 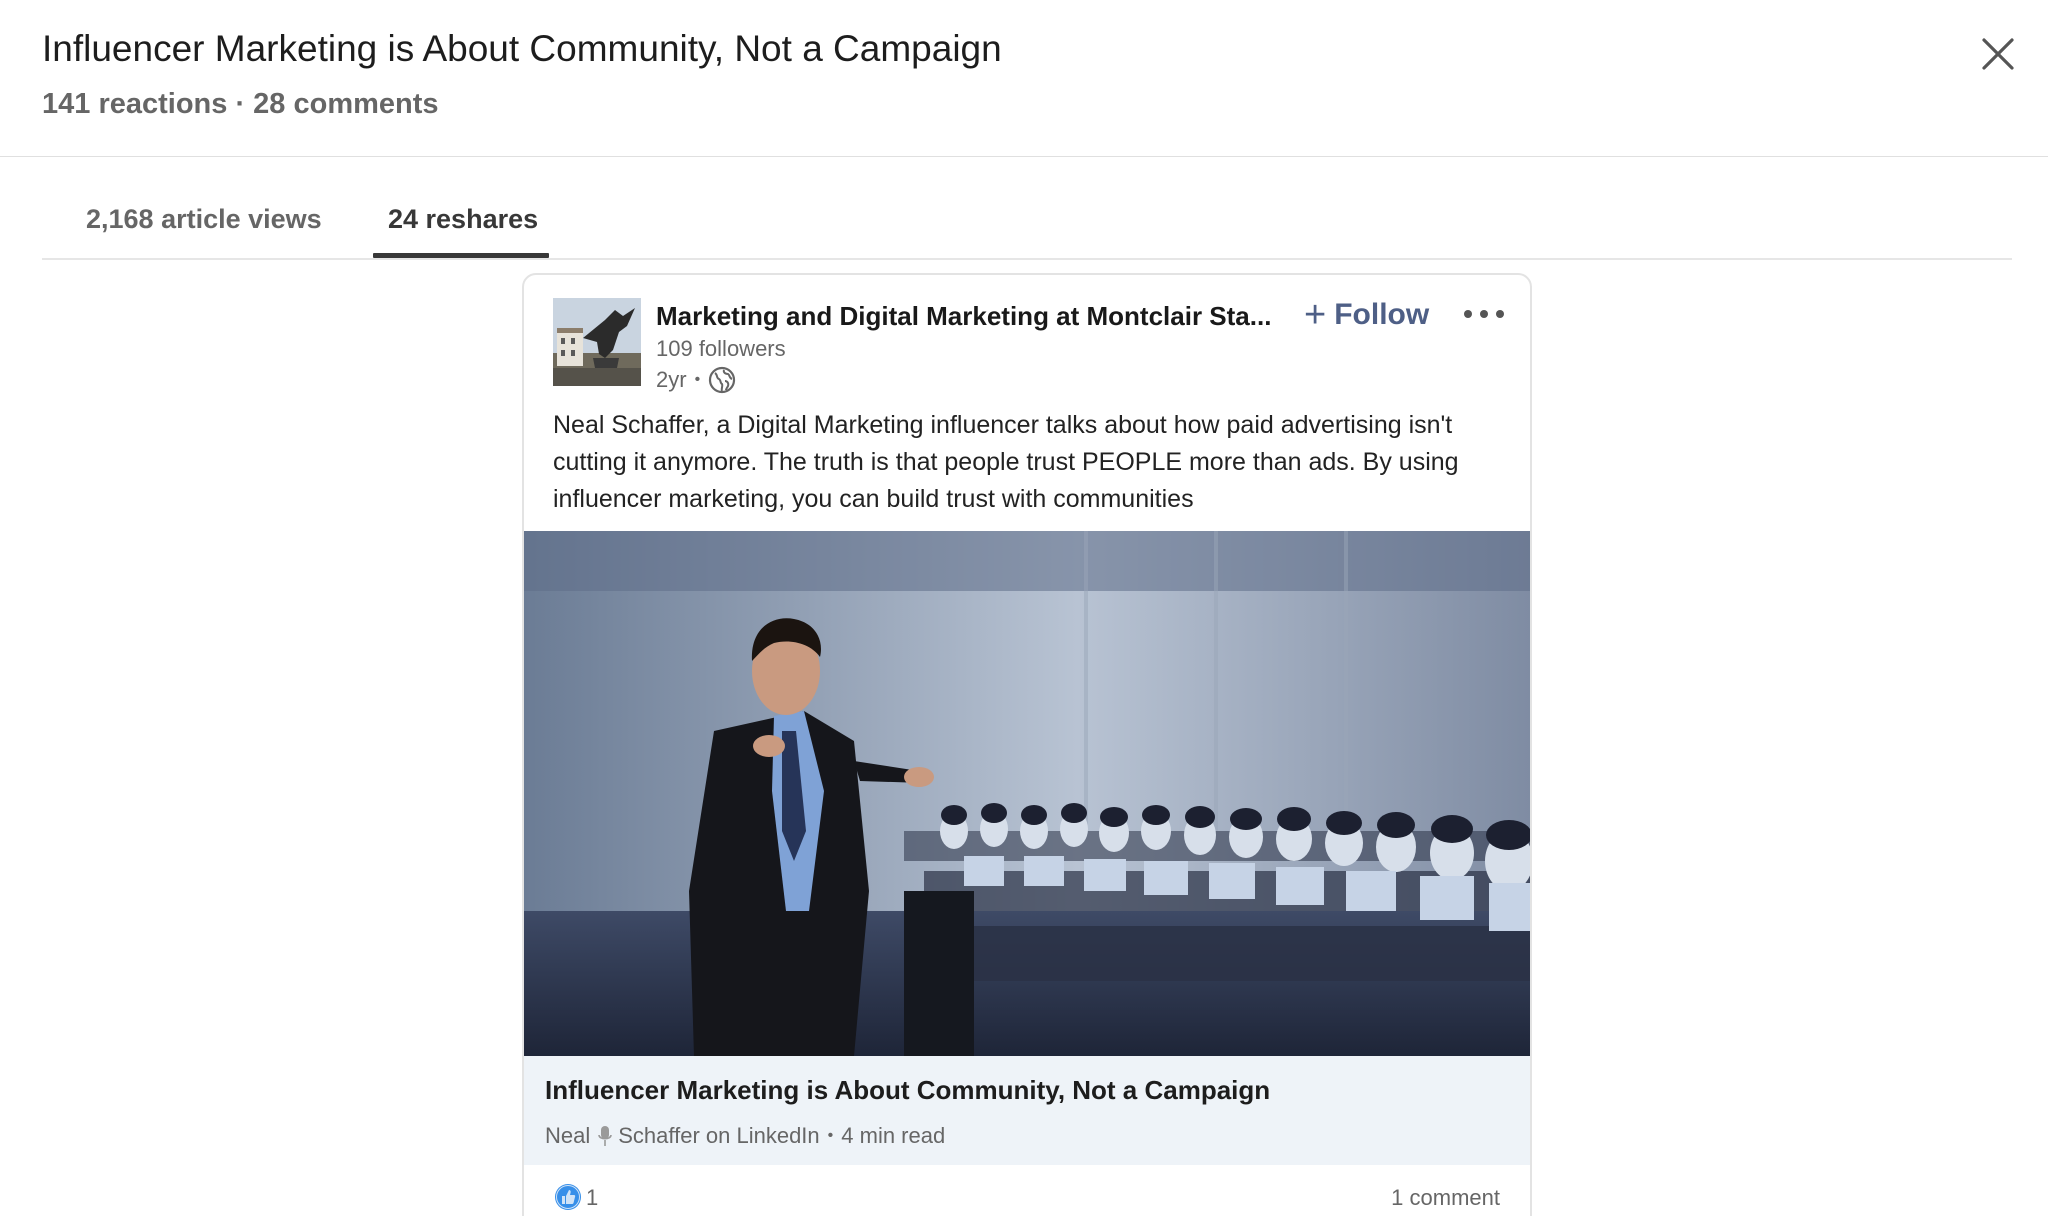 I want to click on more-options-button, so click(x=1484, y=314).